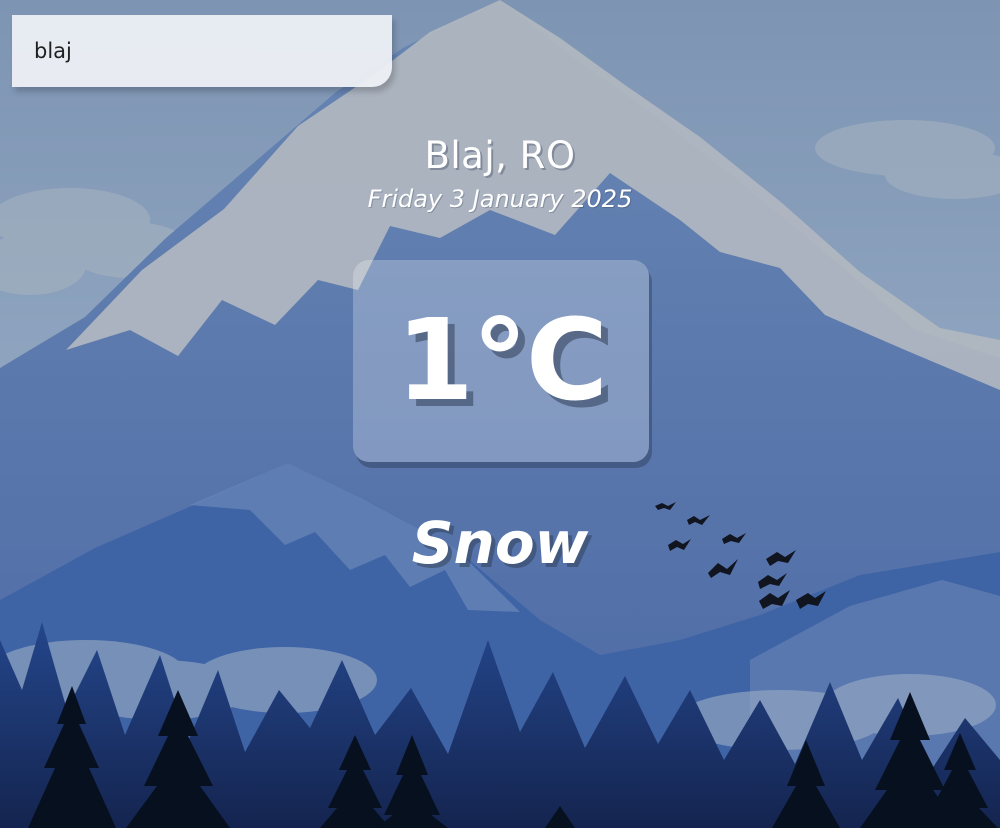 The image size is (1000, 828). Describe the element at coordinates (500, 155) in the screenshot. I see `location-name: Blaj, RO` at that location.